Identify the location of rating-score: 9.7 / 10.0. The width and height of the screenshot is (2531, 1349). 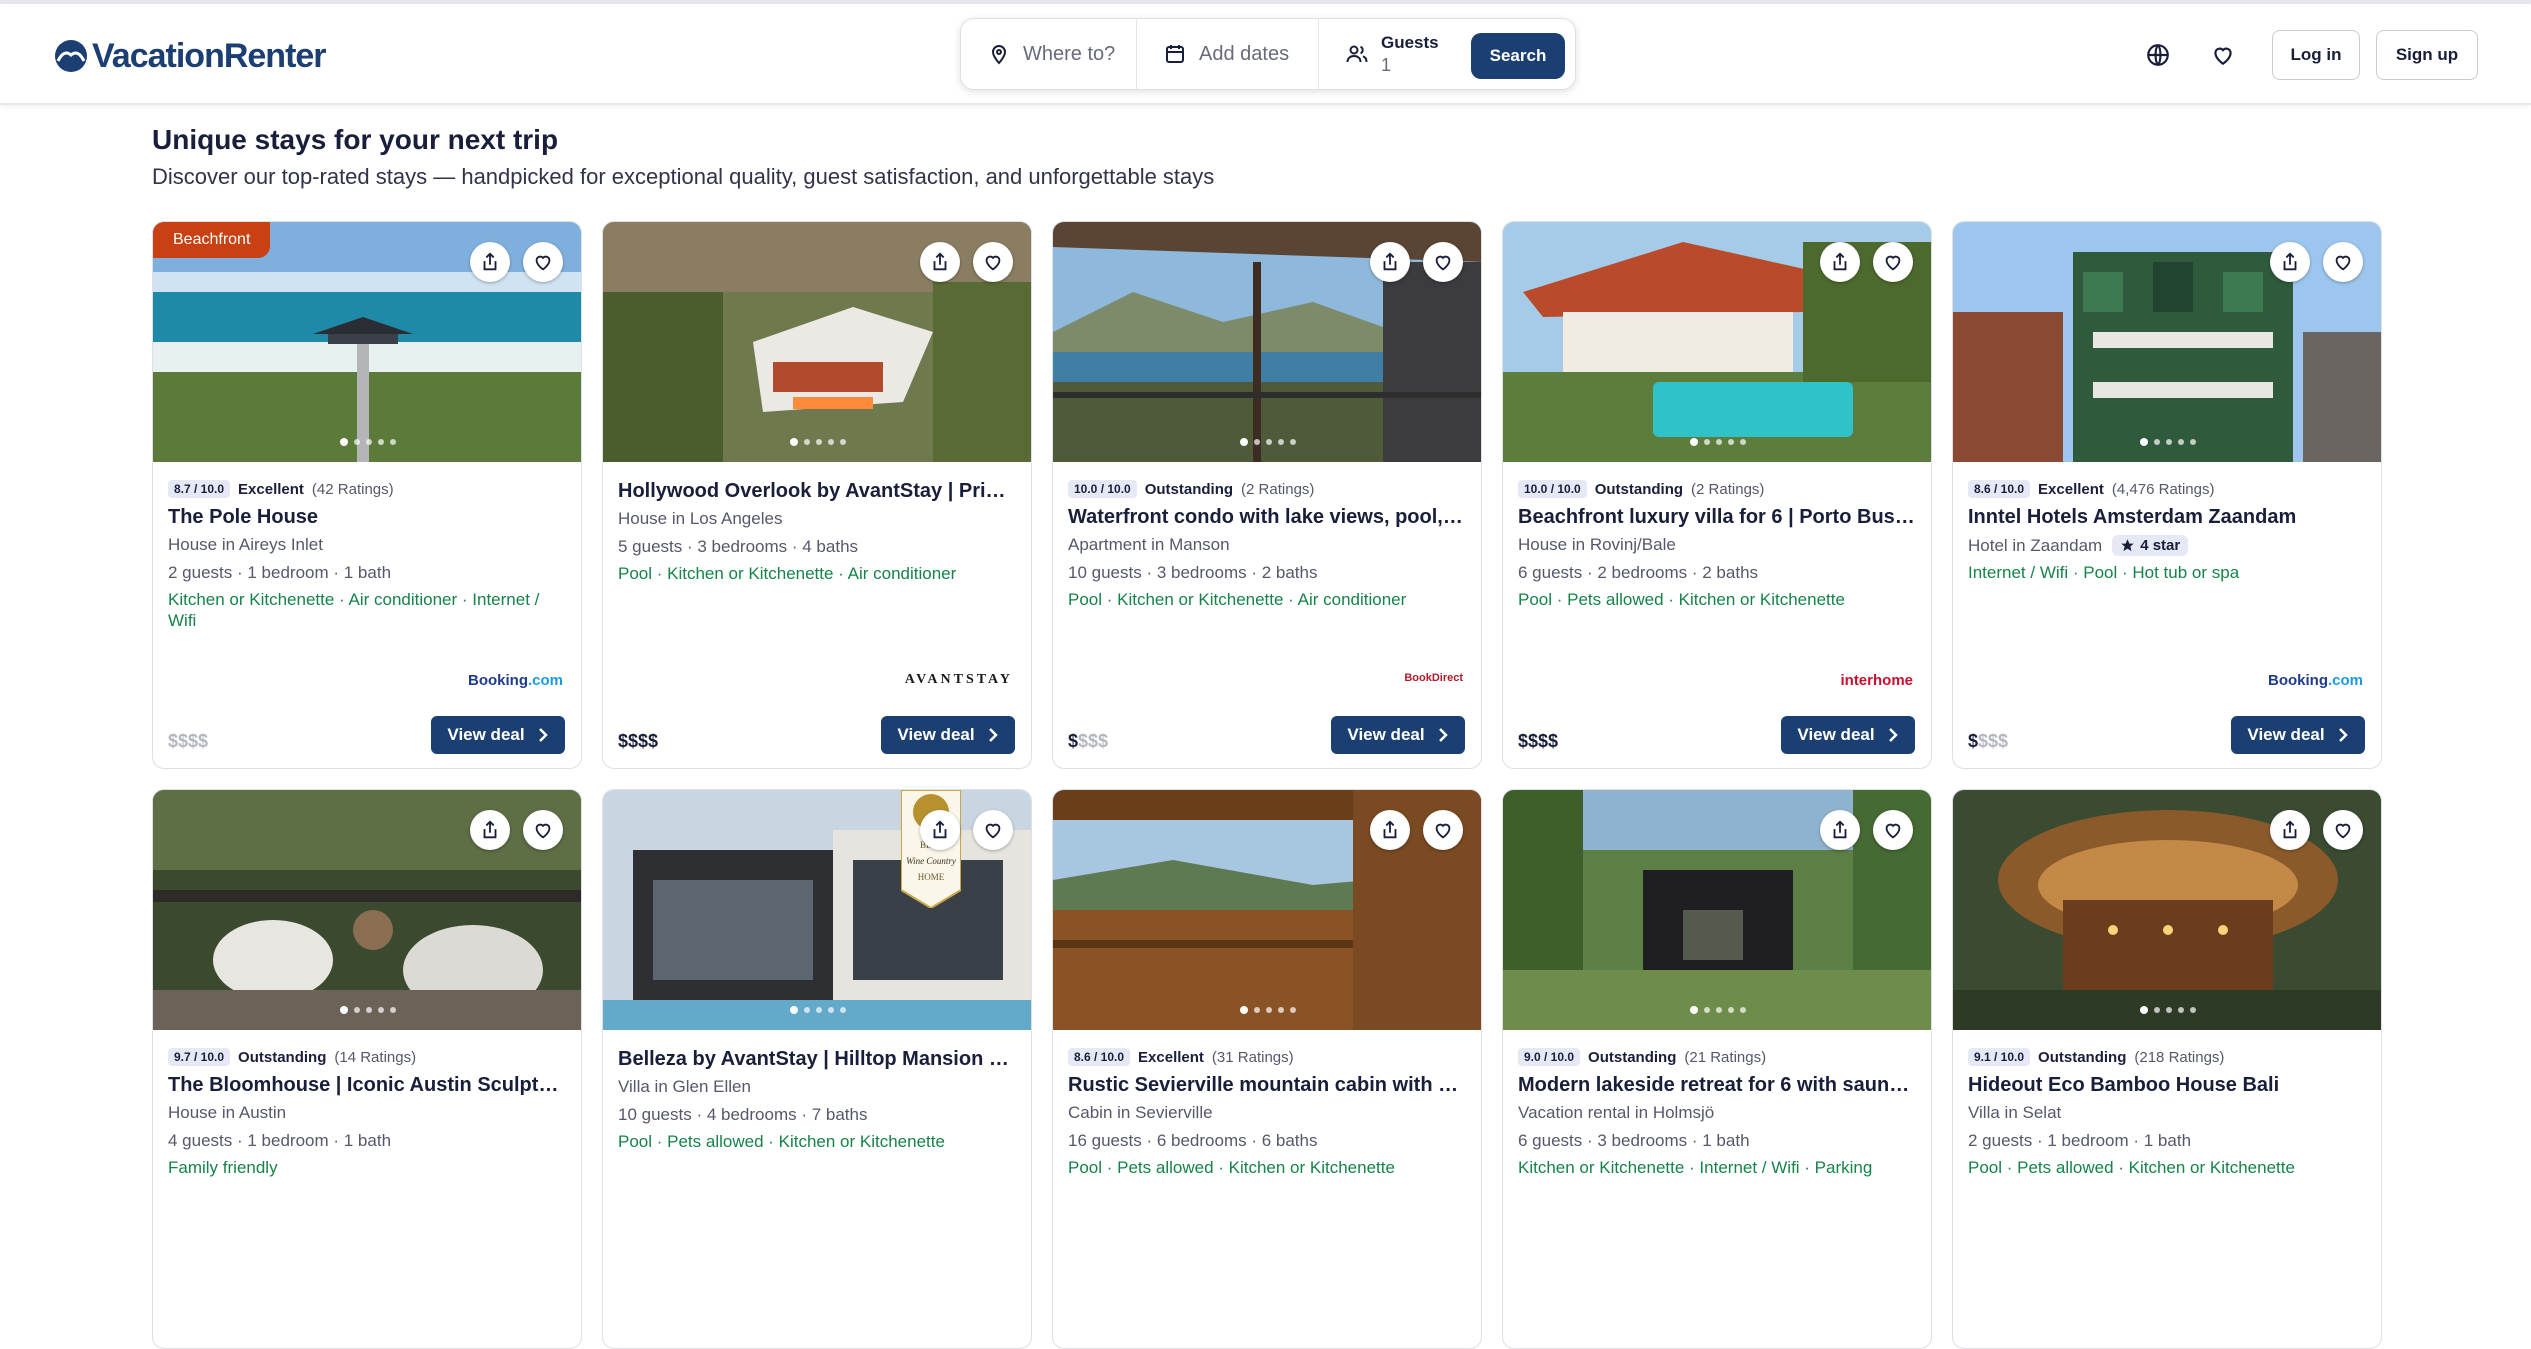
(199, 1057).